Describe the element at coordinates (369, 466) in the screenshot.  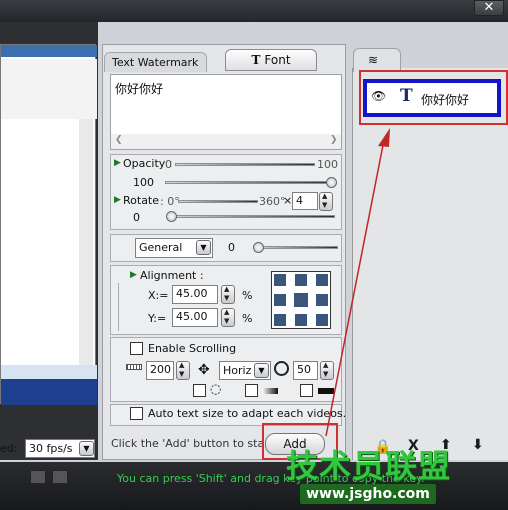
I see `brand-watermark: 技术员联盟` at that location.